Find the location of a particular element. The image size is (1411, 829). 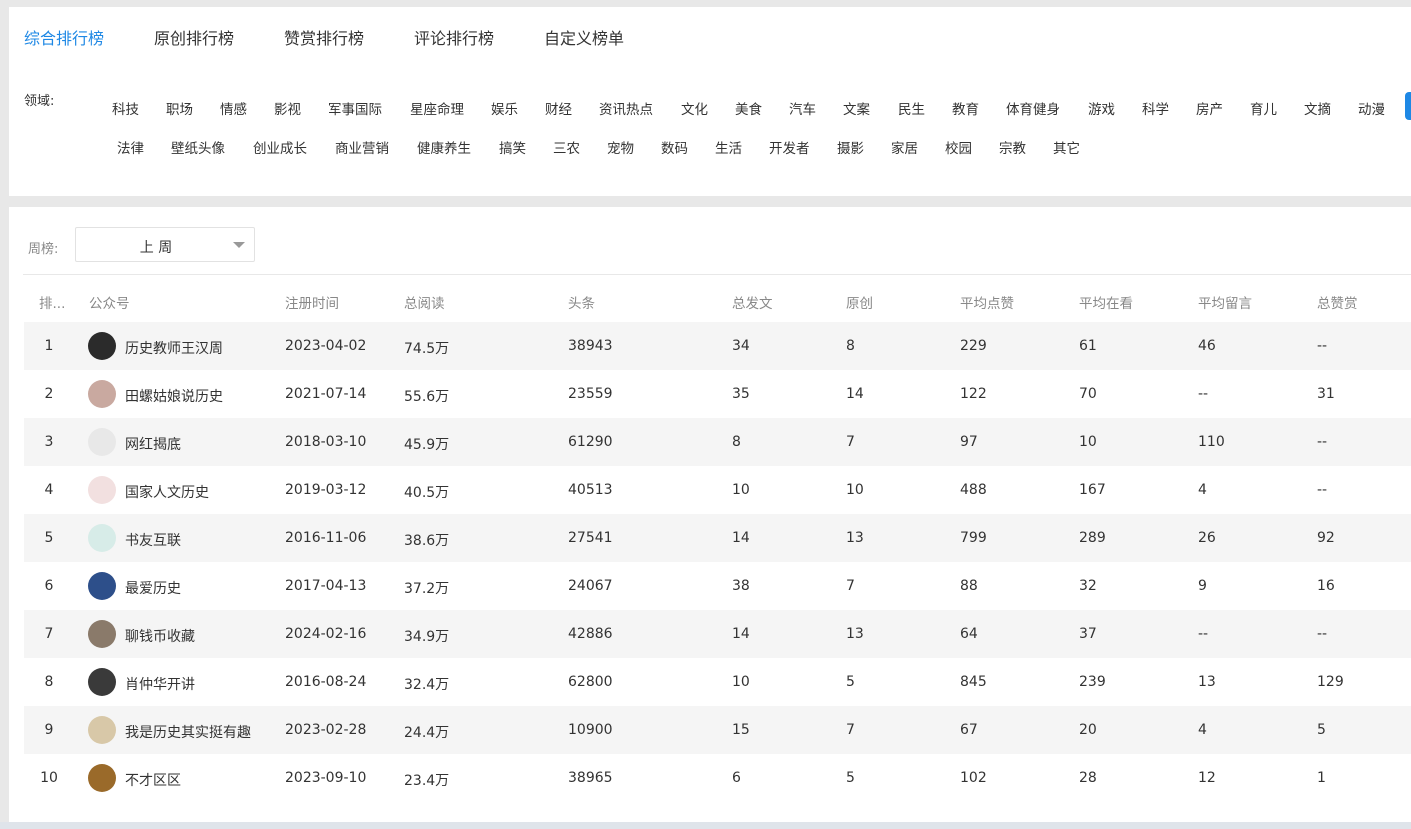

table-row: 6 最爱历史 2017-04-13 37.2万 24067 38 7 88 32 9 16 is located at coordinates (717, 586).